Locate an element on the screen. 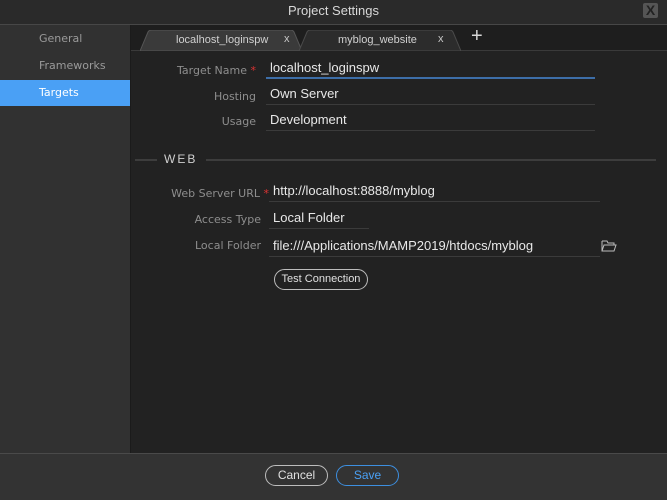  tab-myblog-website: myblog_website x is located at coordinates (380, 40).